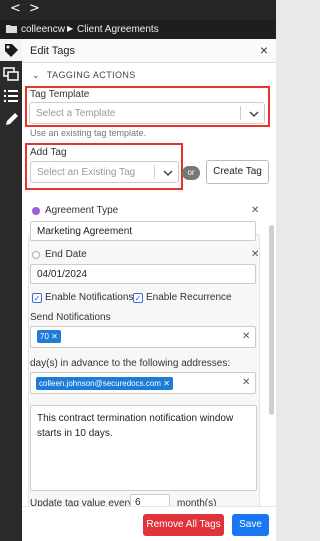 This screenshot has height=541, width=320. What do you see at coordinates (36, 211) in the screenshot?
I see `tag-color-dot` at bounding box center [36, 211].